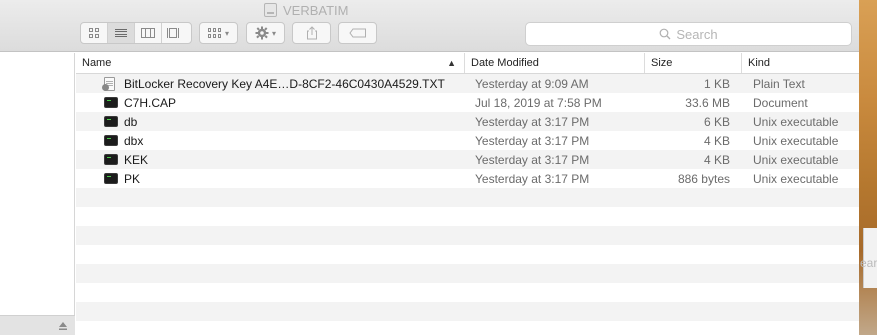 This screenshot has width=877, height=335. What do you see at coordinates (451, 63) in the screenshot?
I see `sort-ascending-icon: ▲` at bounding box center [451, 63].